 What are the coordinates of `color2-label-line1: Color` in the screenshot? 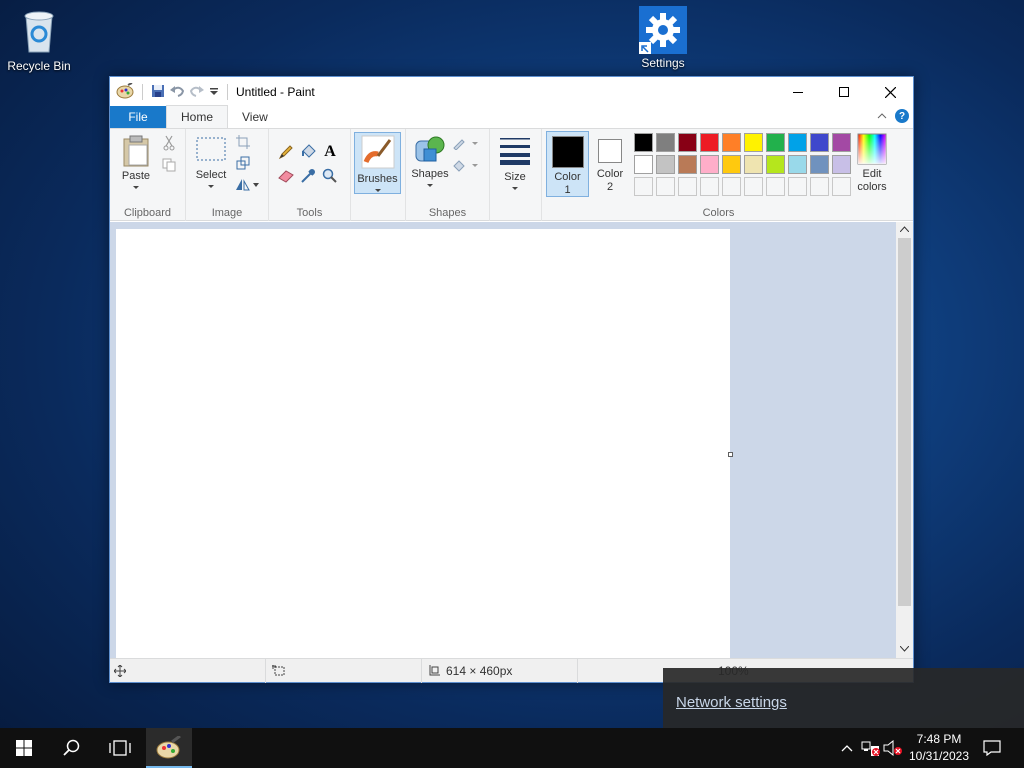 It's located at (610, 174).